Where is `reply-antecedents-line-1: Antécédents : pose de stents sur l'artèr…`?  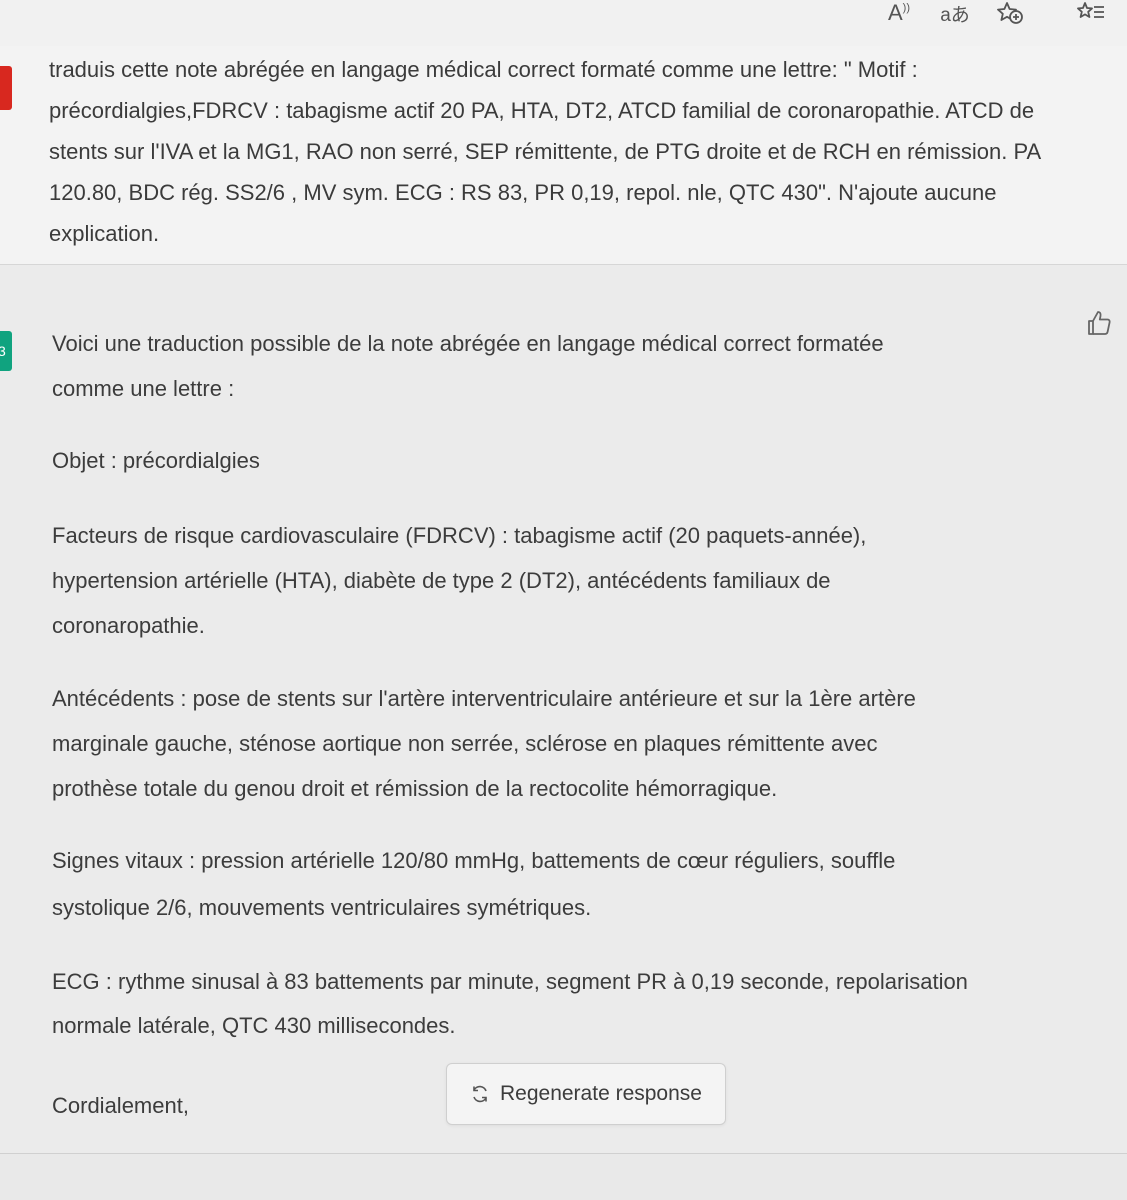 reply-antecedents-line-1: Antécédents : pose de stents sur l'artèr… is located at coordinates (484, 698).